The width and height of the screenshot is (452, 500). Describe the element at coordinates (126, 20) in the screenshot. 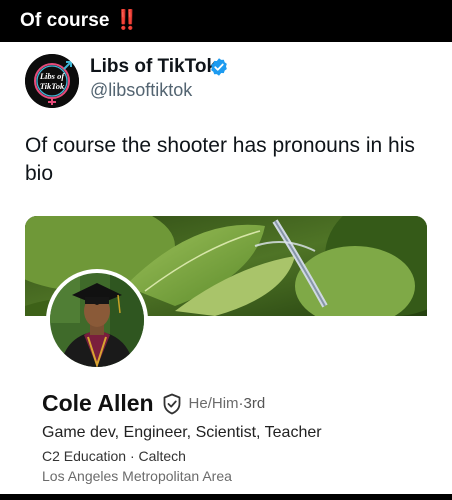

I see `double-exclamation-icon: ‼️` at that location.